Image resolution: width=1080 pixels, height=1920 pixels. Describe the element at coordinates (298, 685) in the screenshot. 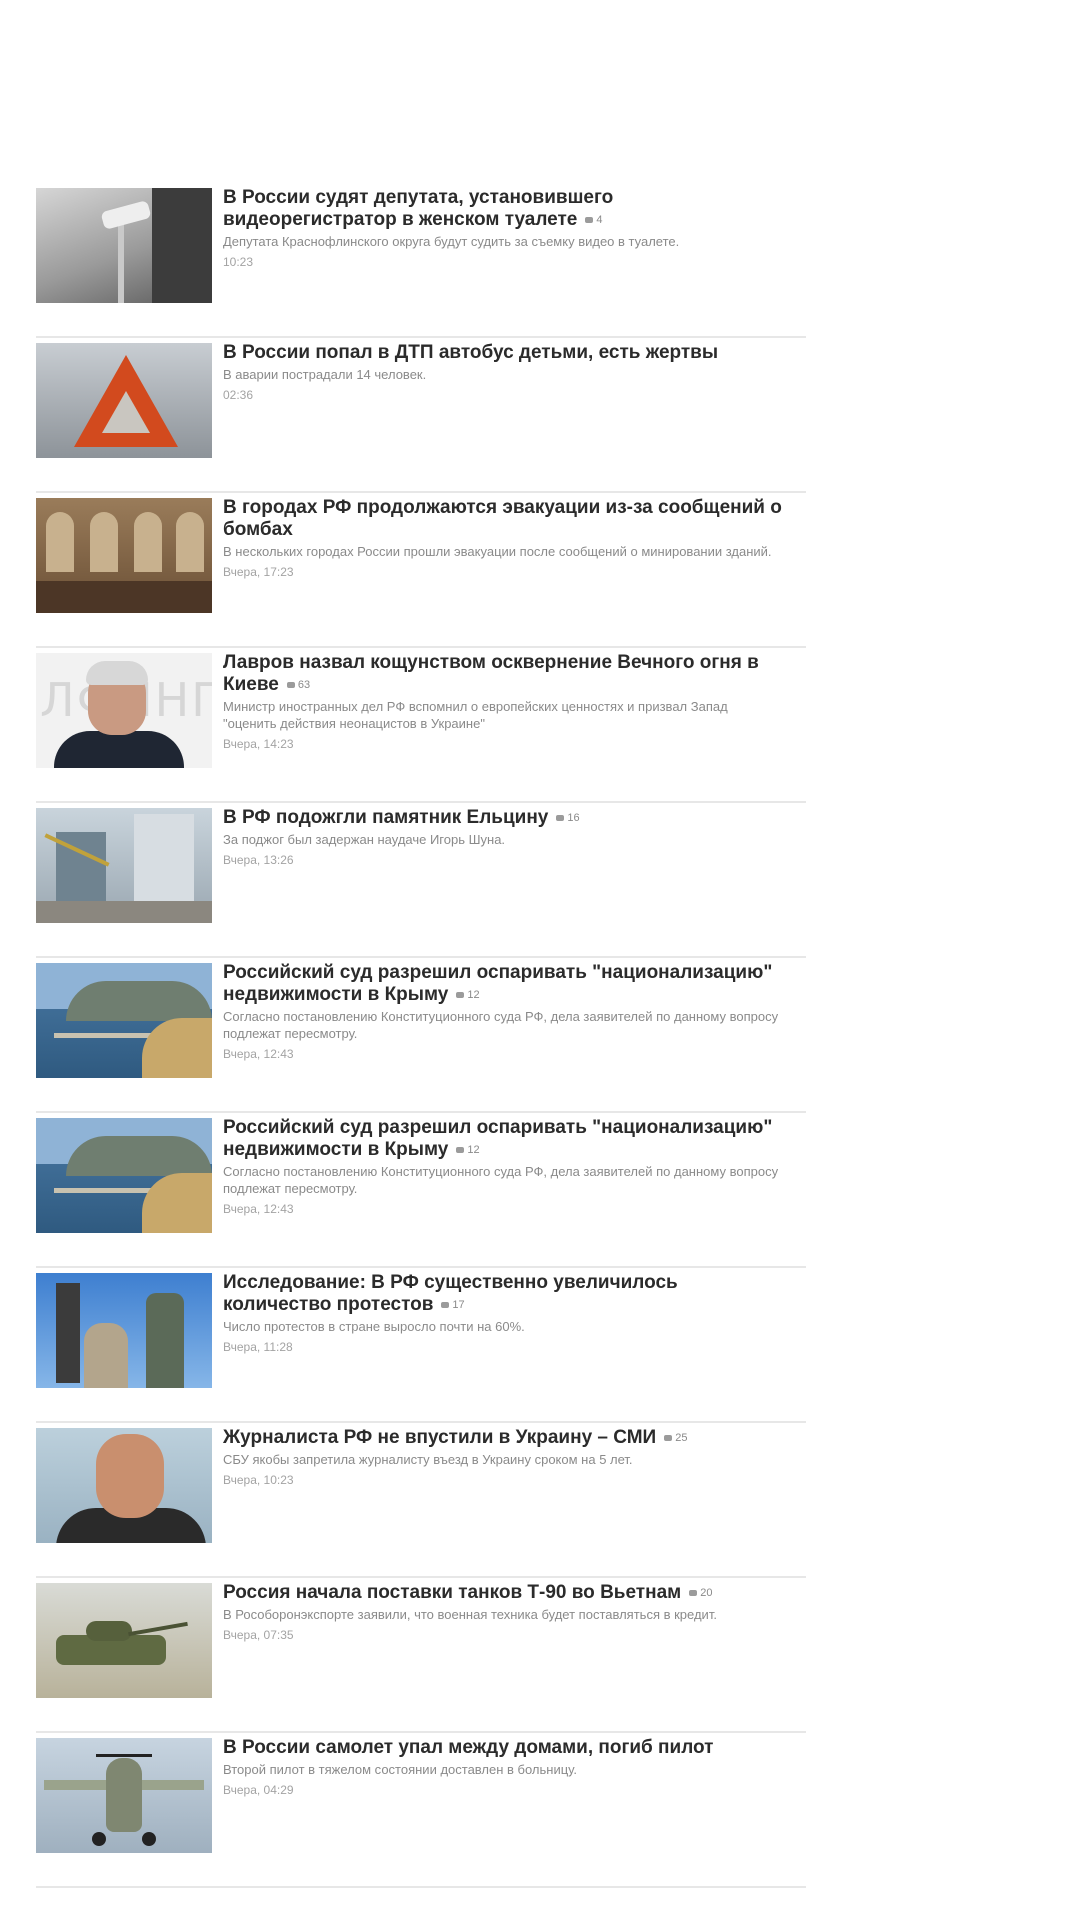

I see `comment-count: 63` at that location.